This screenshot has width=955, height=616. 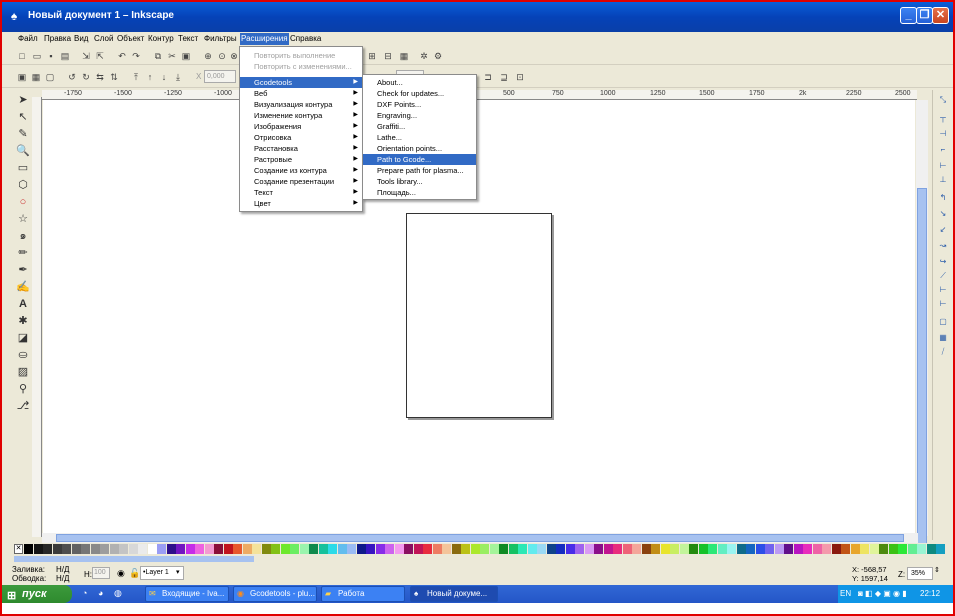 I want to click on close-button: ✕, so click(x=940, y=15).